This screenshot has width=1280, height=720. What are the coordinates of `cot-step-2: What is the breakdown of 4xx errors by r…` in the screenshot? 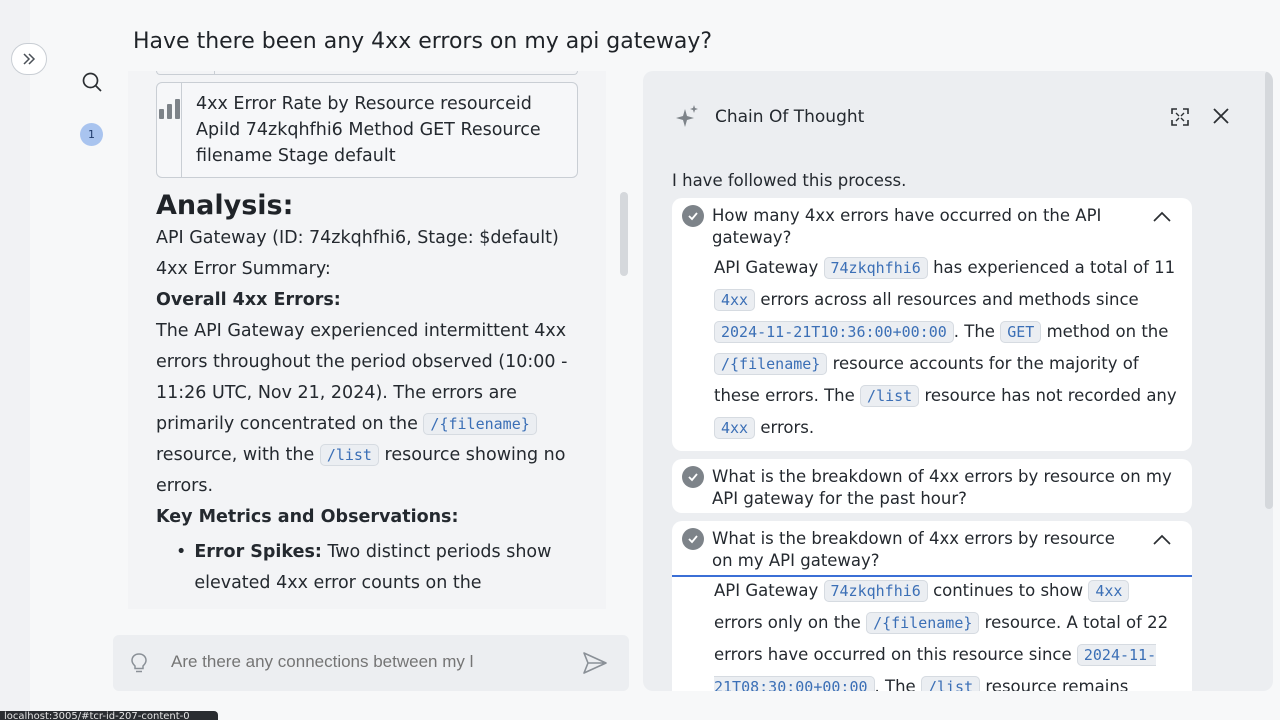 It's located at (932, 486).